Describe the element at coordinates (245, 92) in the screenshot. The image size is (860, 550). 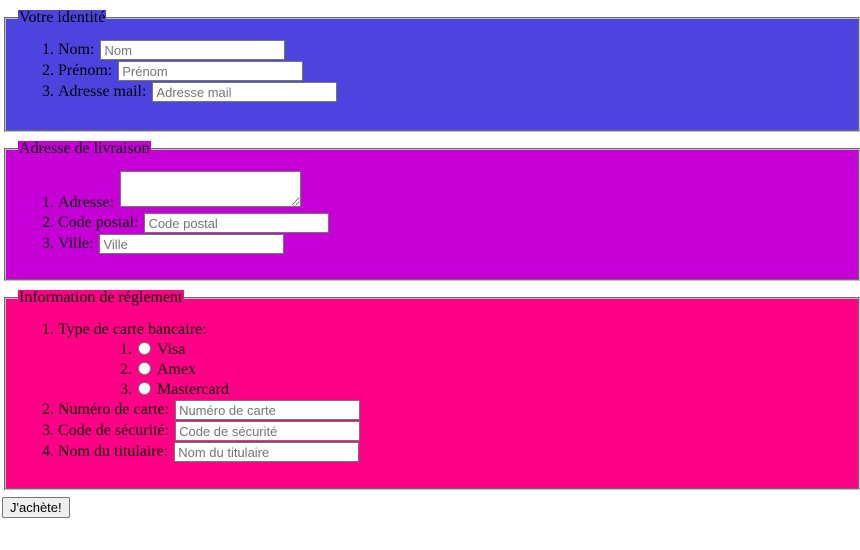
I see `email-input` at that location.